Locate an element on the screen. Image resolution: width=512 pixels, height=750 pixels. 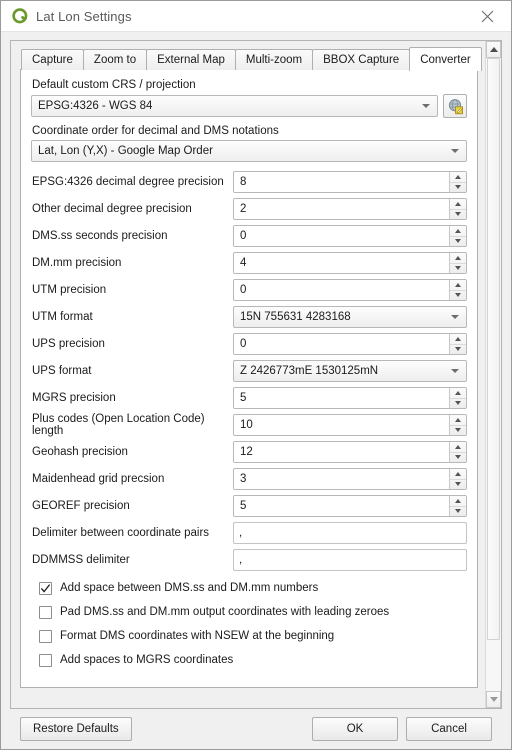
coordinate-pair-delimiter-input: , is located at coordinates (350, 533).